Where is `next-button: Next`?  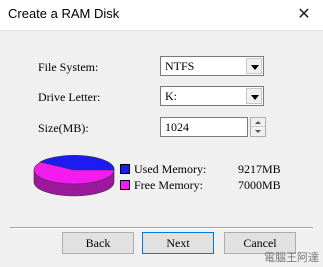 next-button: Next is located at coordinates (178, 243).